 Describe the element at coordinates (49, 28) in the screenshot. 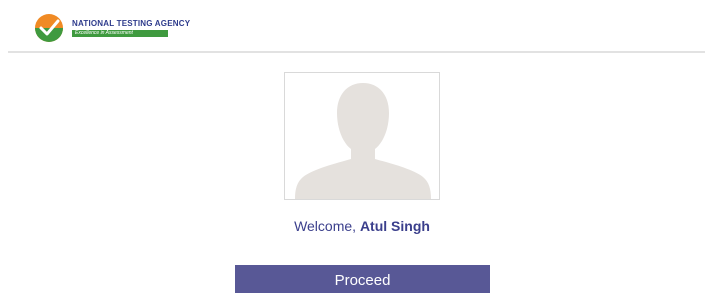

I see `nta-logo-icon` at that location.